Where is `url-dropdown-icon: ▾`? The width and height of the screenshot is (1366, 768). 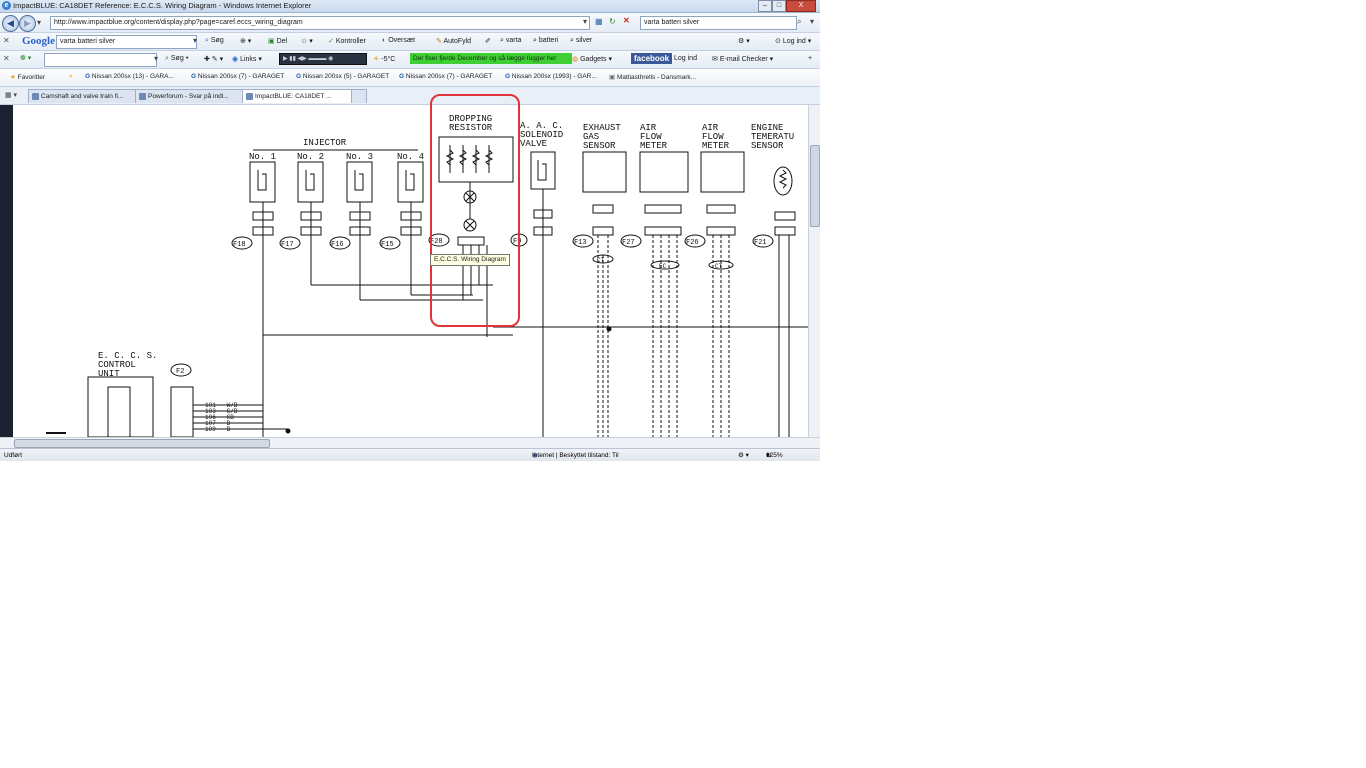 url-dropdown-icon: ▾ is located at coordinates (585, 21).